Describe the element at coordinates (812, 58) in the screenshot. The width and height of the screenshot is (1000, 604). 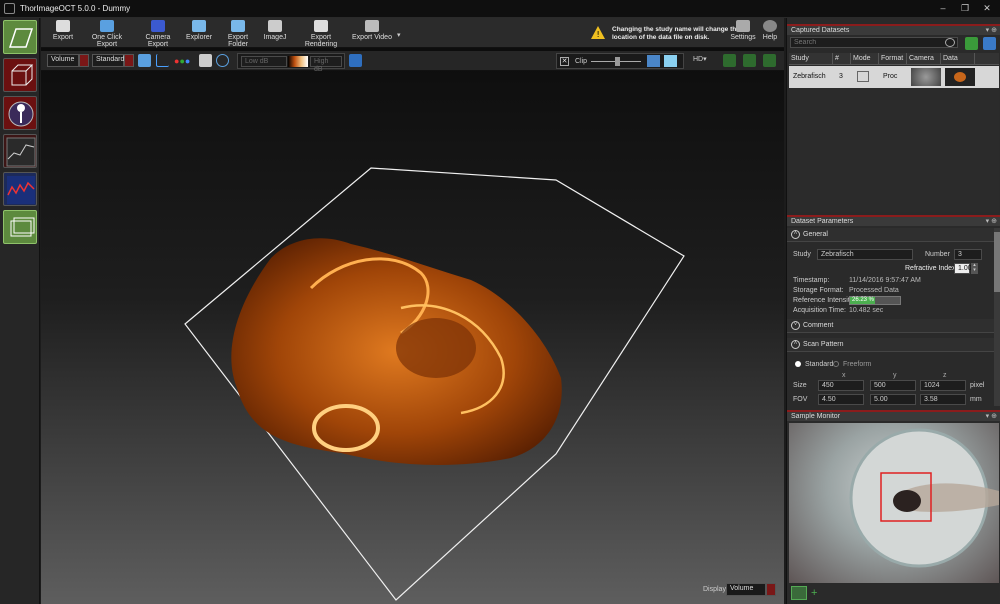
I see `col-study: Study` at that location.